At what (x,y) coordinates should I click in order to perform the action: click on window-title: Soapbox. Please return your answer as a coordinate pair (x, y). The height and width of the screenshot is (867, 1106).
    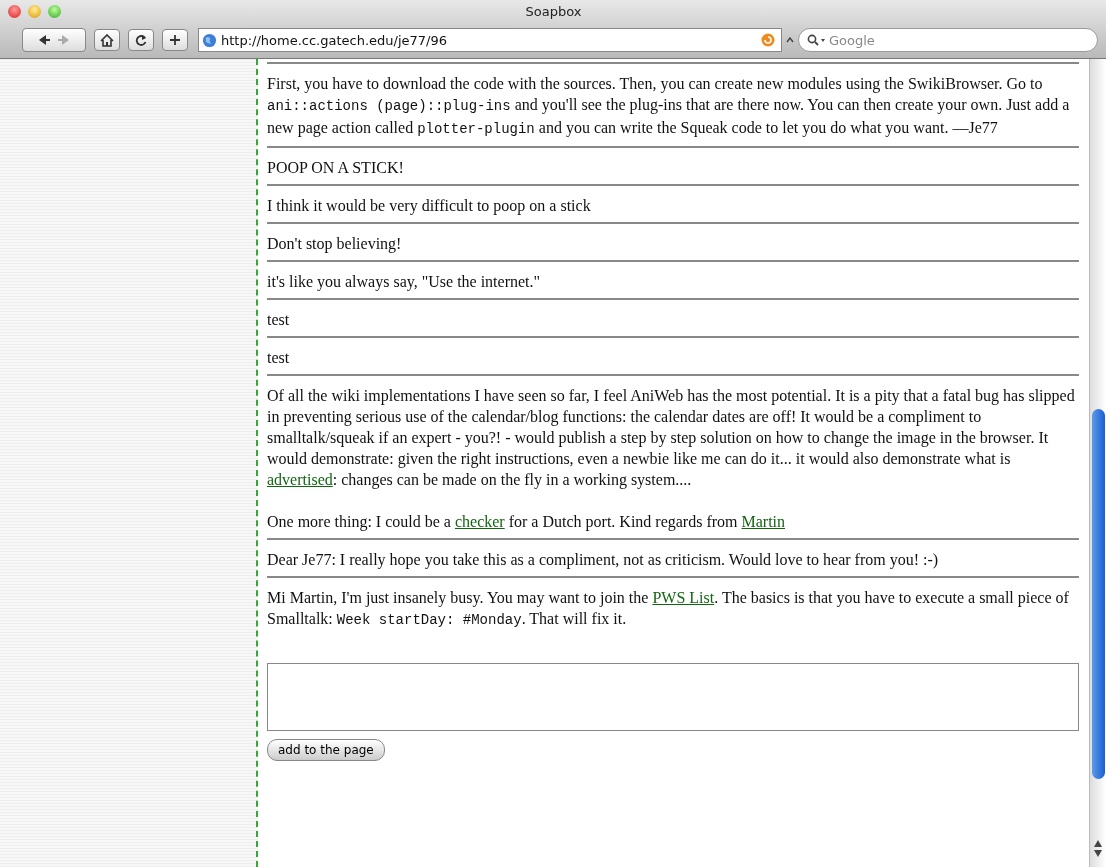
    Looking at the image, I should click on (553, 11).